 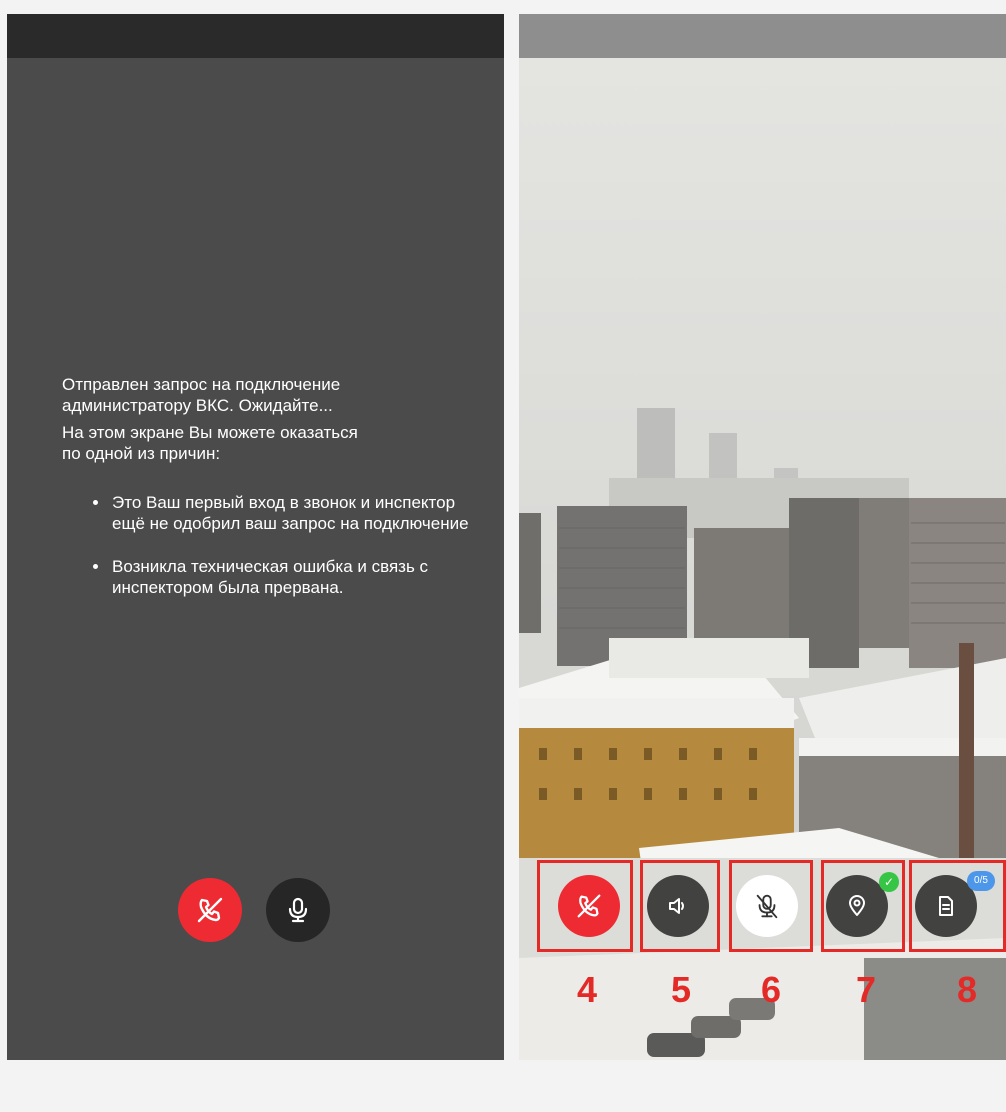 I want to click on highlight-box-microphone, so click(x=771, y=906).